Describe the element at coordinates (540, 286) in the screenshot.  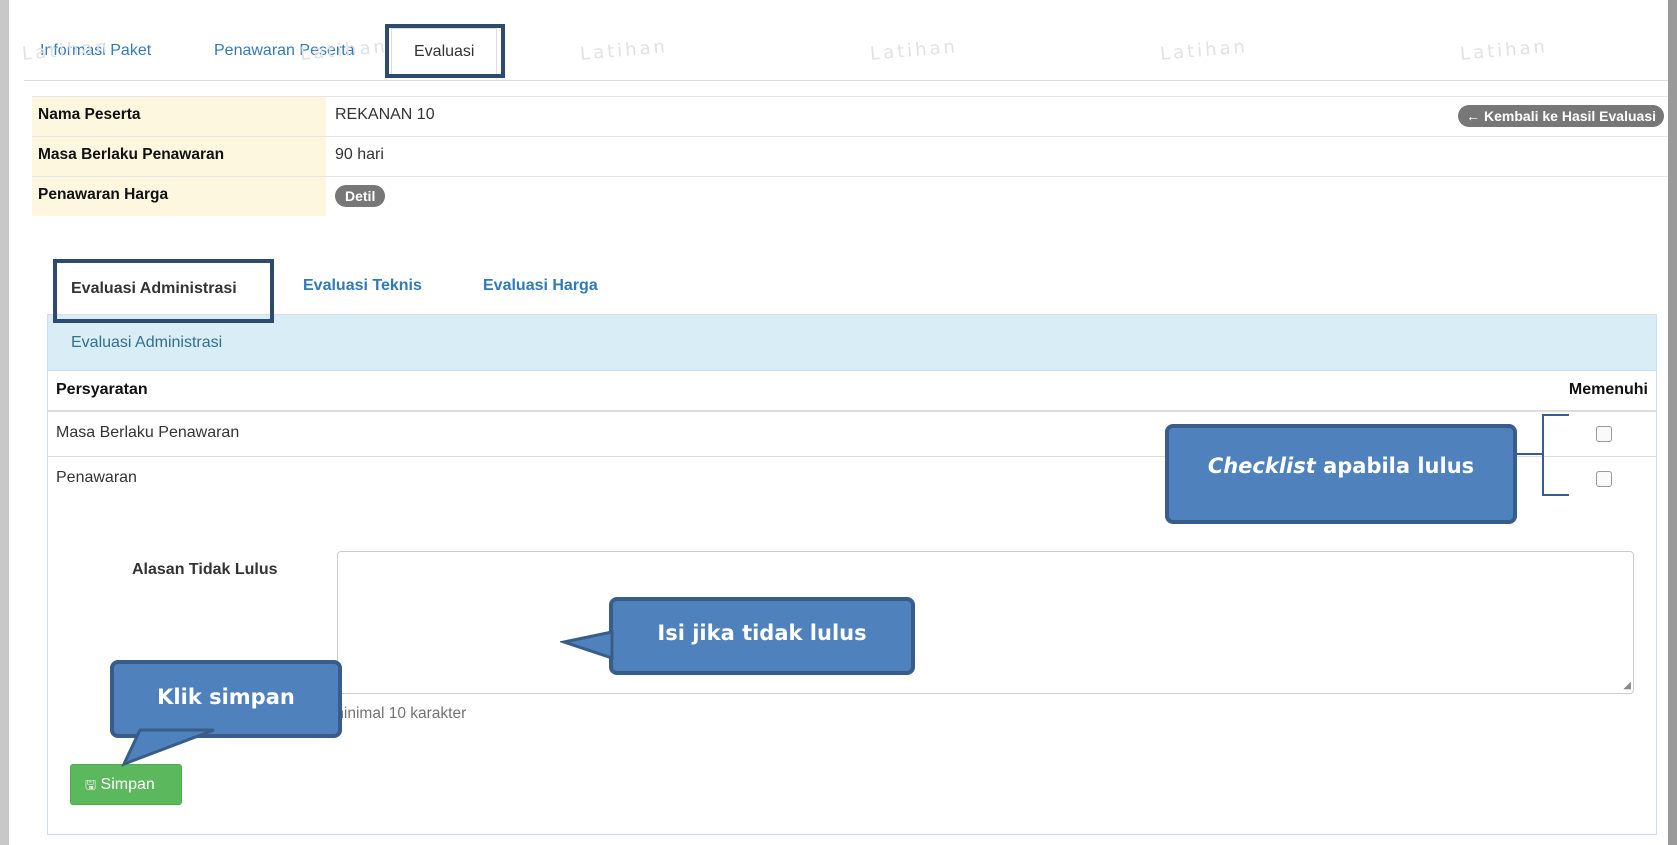
I see `tab-evaluasi-harga: Evaluasi Harga` at that location.